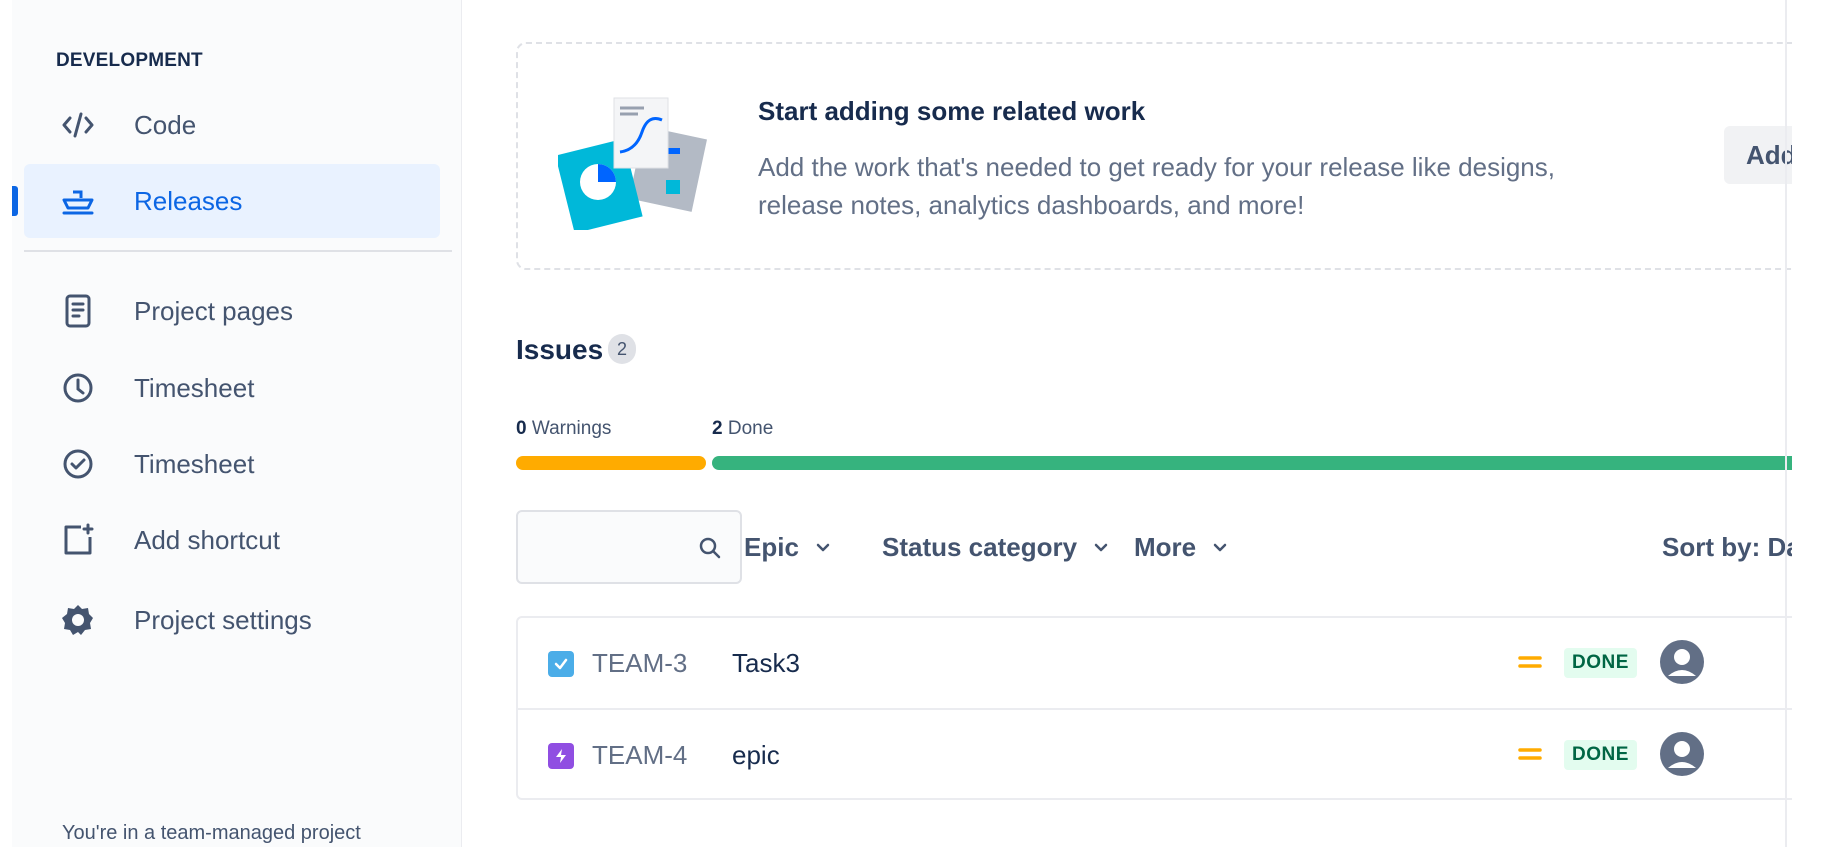 This screenshot has height=847, width=1821. I want to click on sidebar-item-timesheet-2: Timesheet, so click(232, 464).